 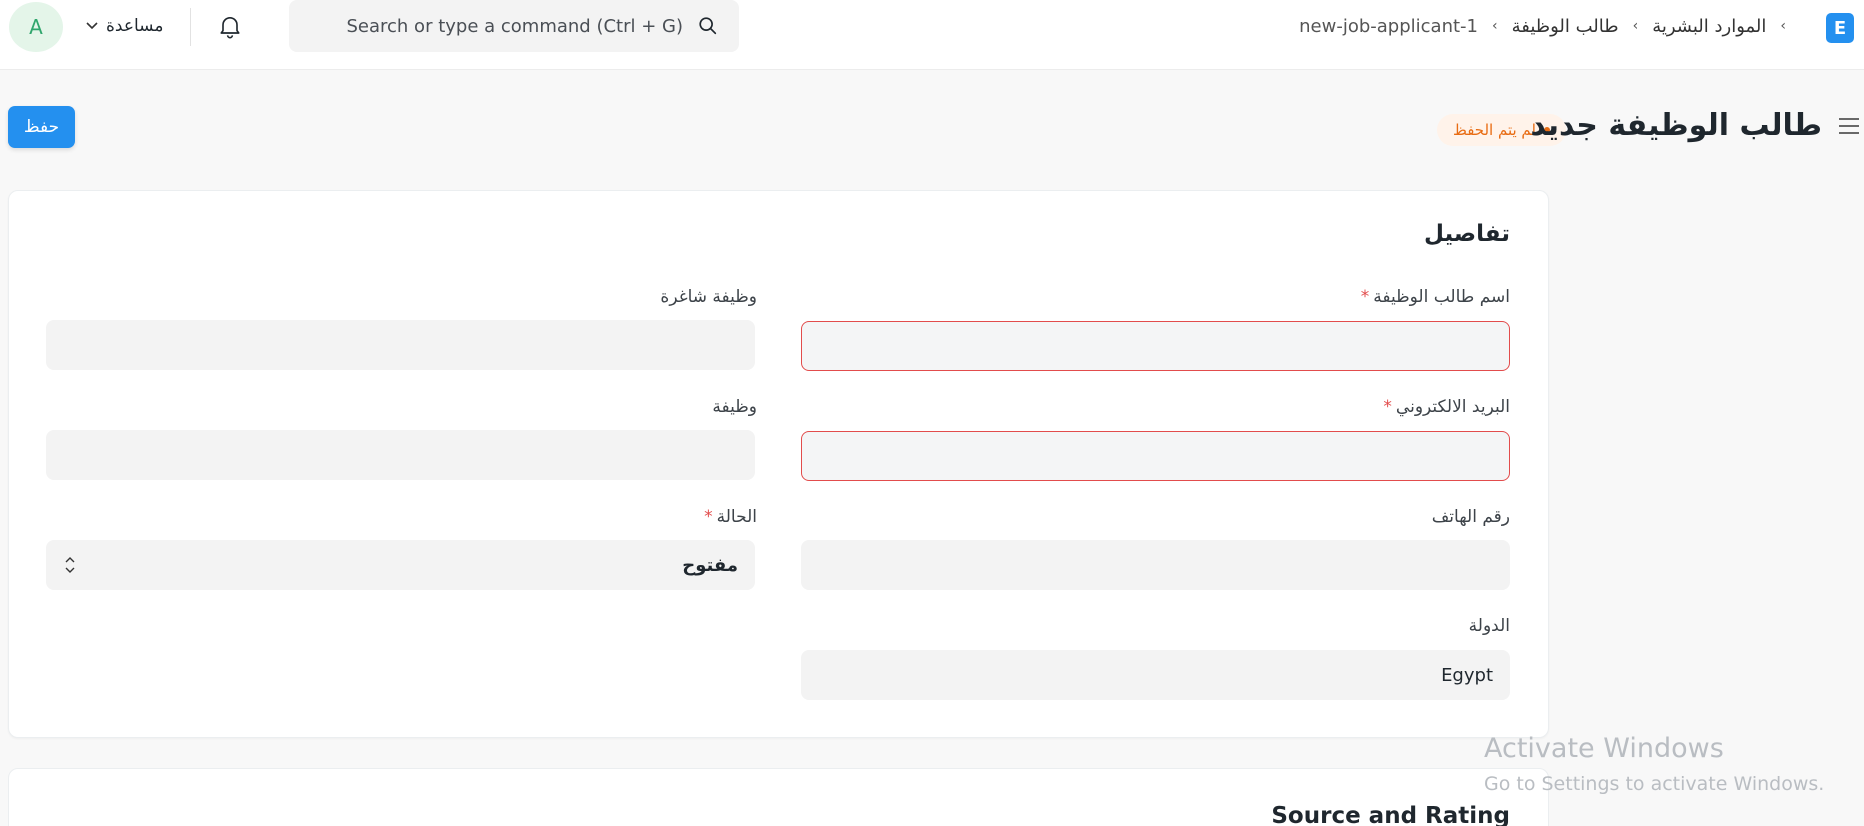 I want to click on applicant-name-label-text: اسم طالب الوظيفة, so click(x=1441, y=297).